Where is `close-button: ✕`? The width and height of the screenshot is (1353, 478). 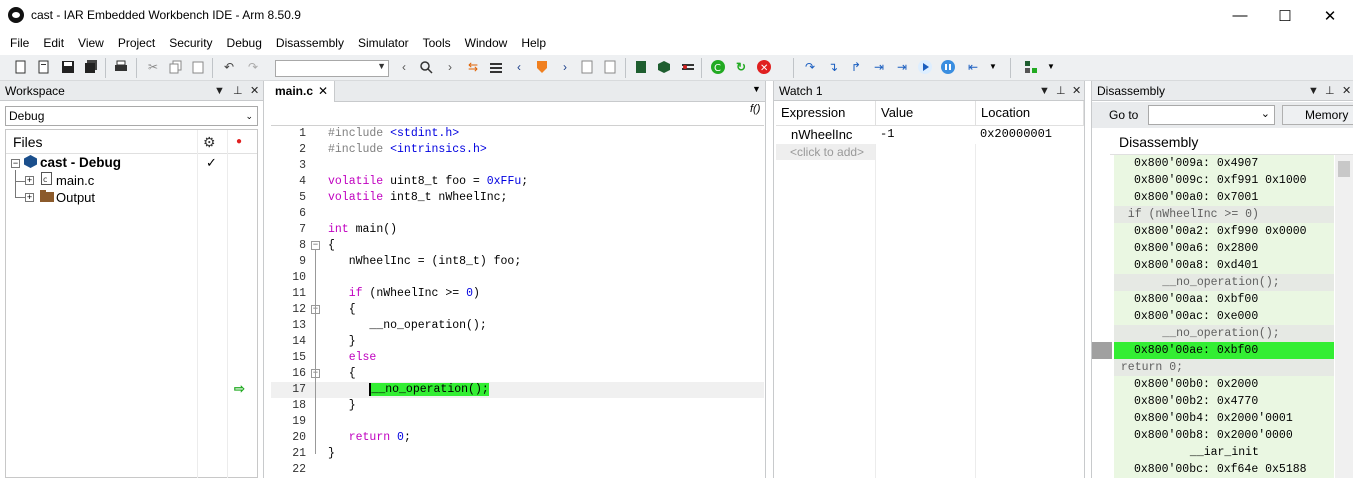
close-button: ✕ is located at coordinates (1330, 15).